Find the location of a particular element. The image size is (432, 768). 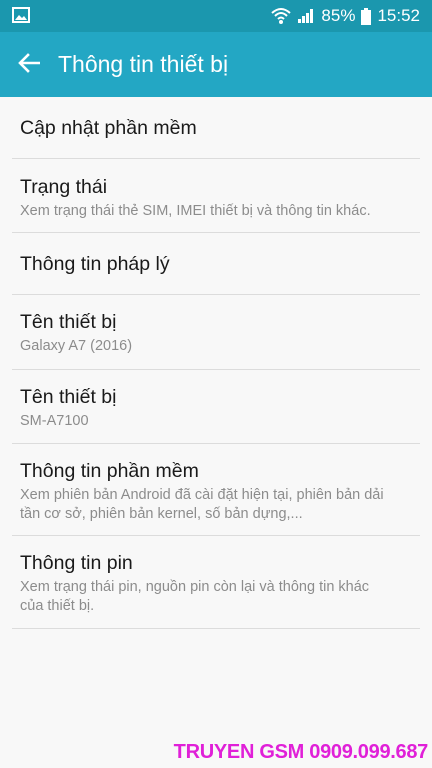

arrow-left-icon is located at coordinates (29, 65).